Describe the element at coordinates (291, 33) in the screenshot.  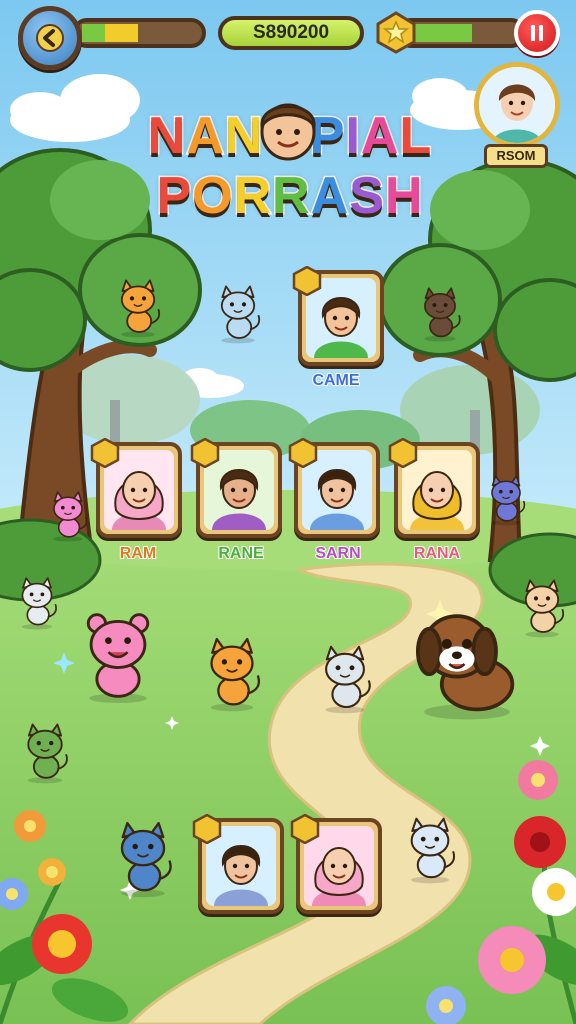
I see `score-display: S890200` at that location.